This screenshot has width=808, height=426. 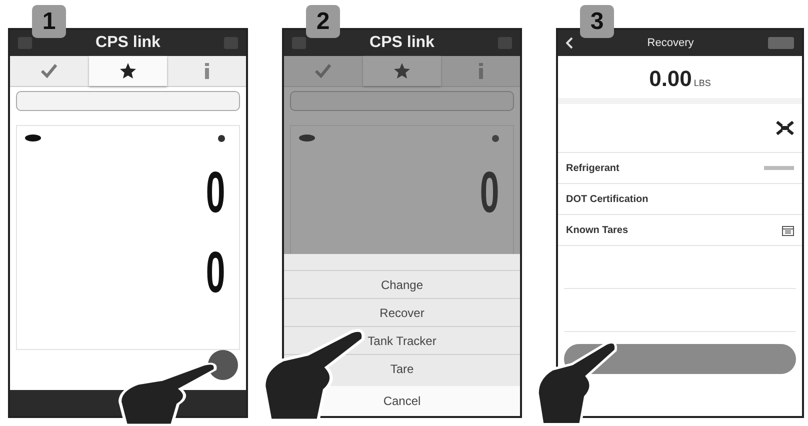 I want to click on action-button, so click(x=223, y=365).